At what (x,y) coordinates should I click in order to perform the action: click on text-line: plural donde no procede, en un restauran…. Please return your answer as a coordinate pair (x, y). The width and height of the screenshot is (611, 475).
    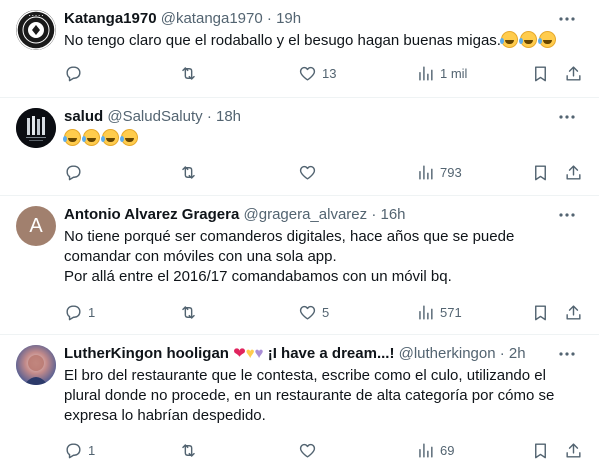
    Looking at the image, I should click on (309, 395).